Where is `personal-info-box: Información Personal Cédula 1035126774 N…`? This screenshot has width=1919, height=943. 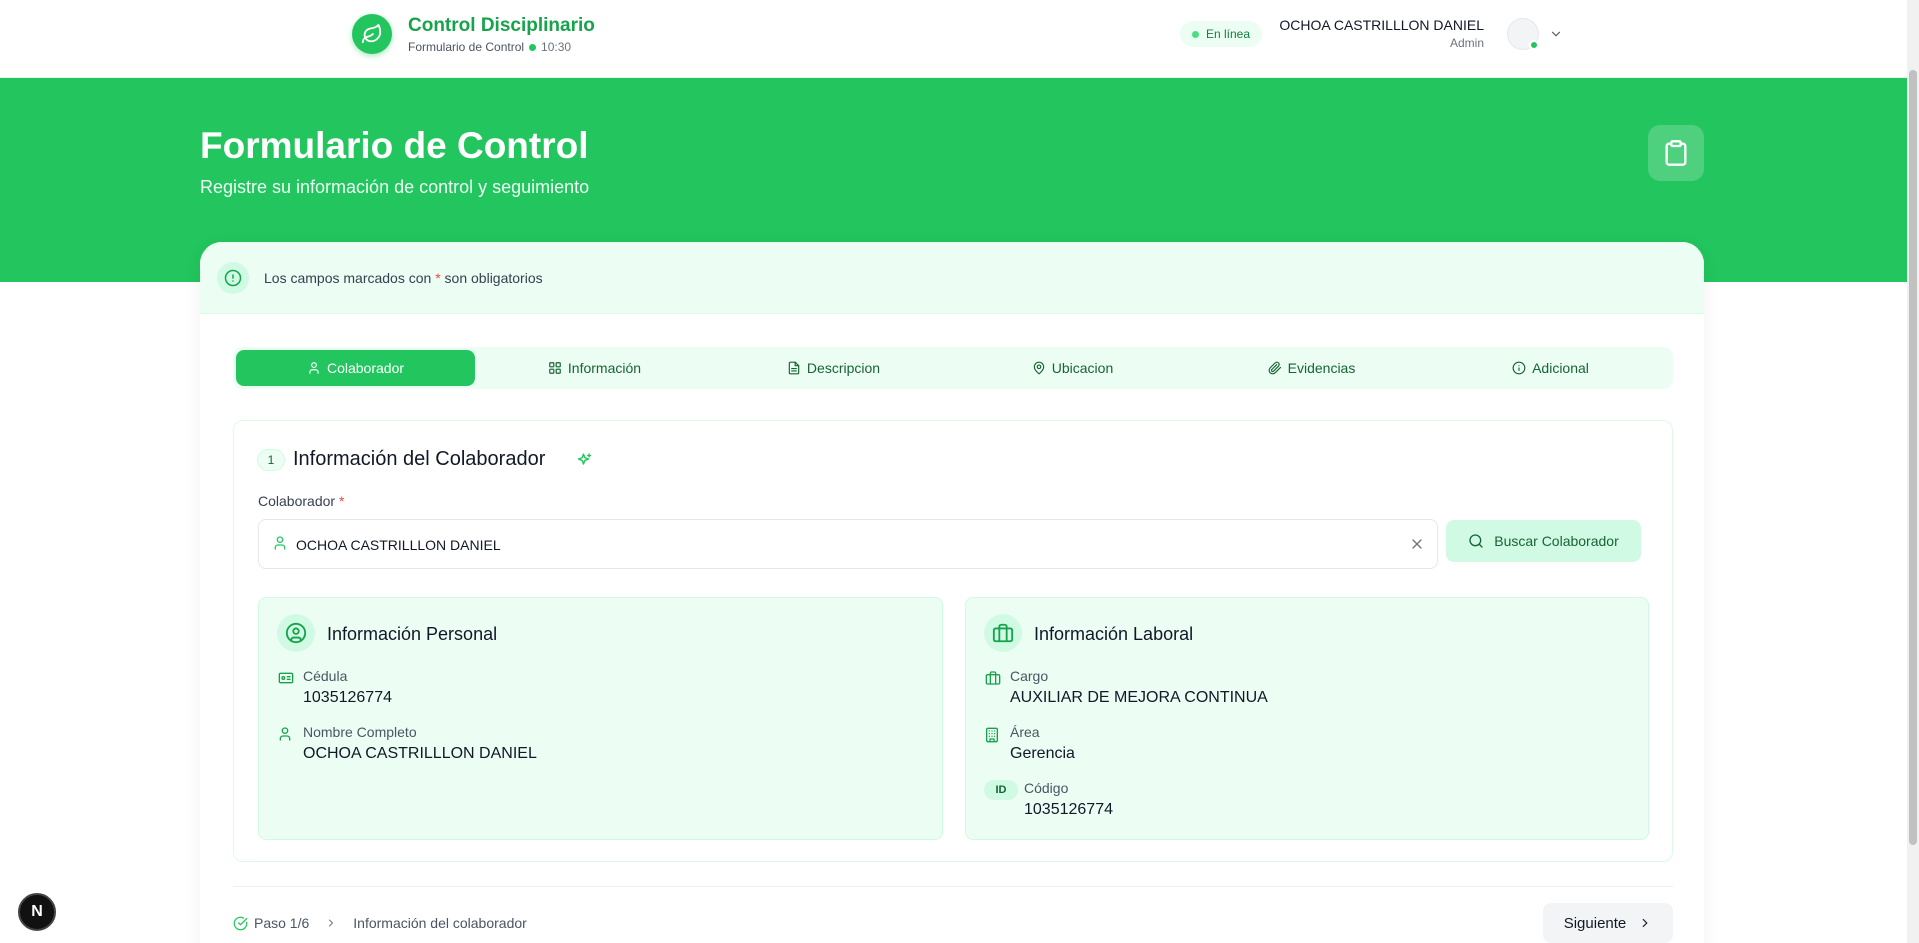 personal-info-box: Información Personal Cédula 1035126774 N… is located at coordinates (600, 718).